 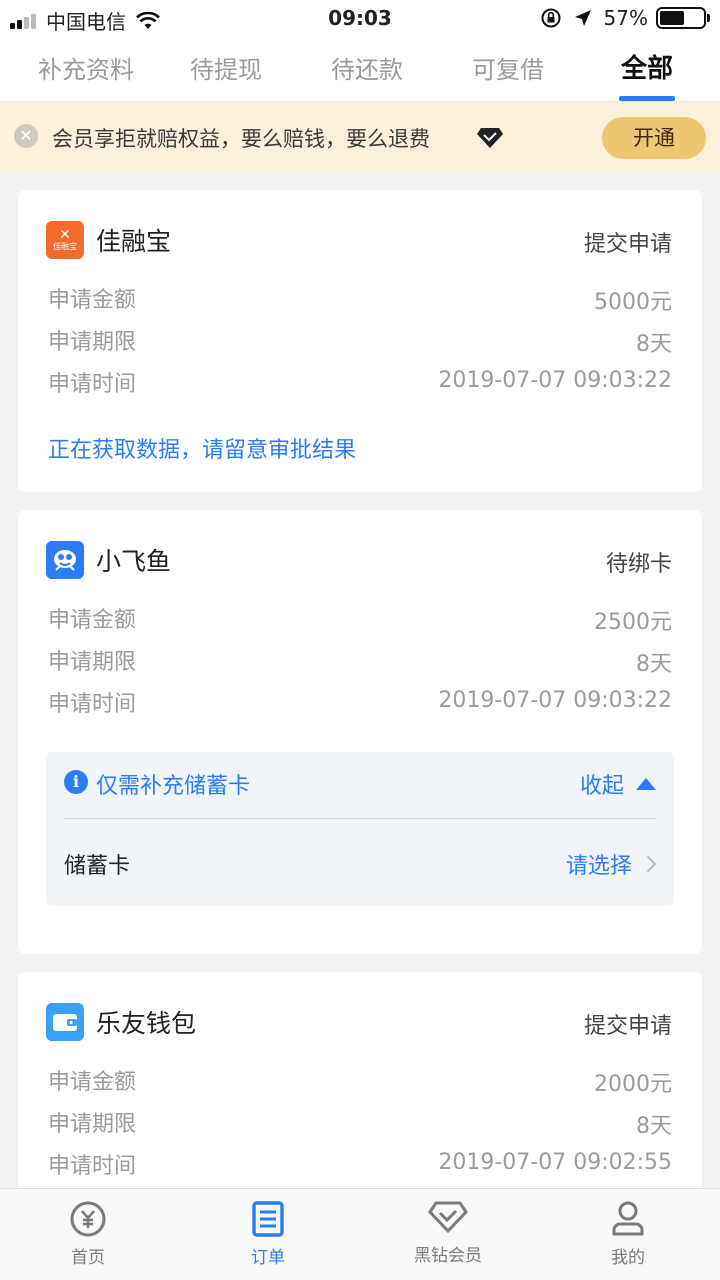 What do you see at coordinates (360, 829) in the screenshot?
I see `supplement-panel: i 仅需补充储蓄卡 收起 储蓄卡 请选择` at bounding box center [360, 829].